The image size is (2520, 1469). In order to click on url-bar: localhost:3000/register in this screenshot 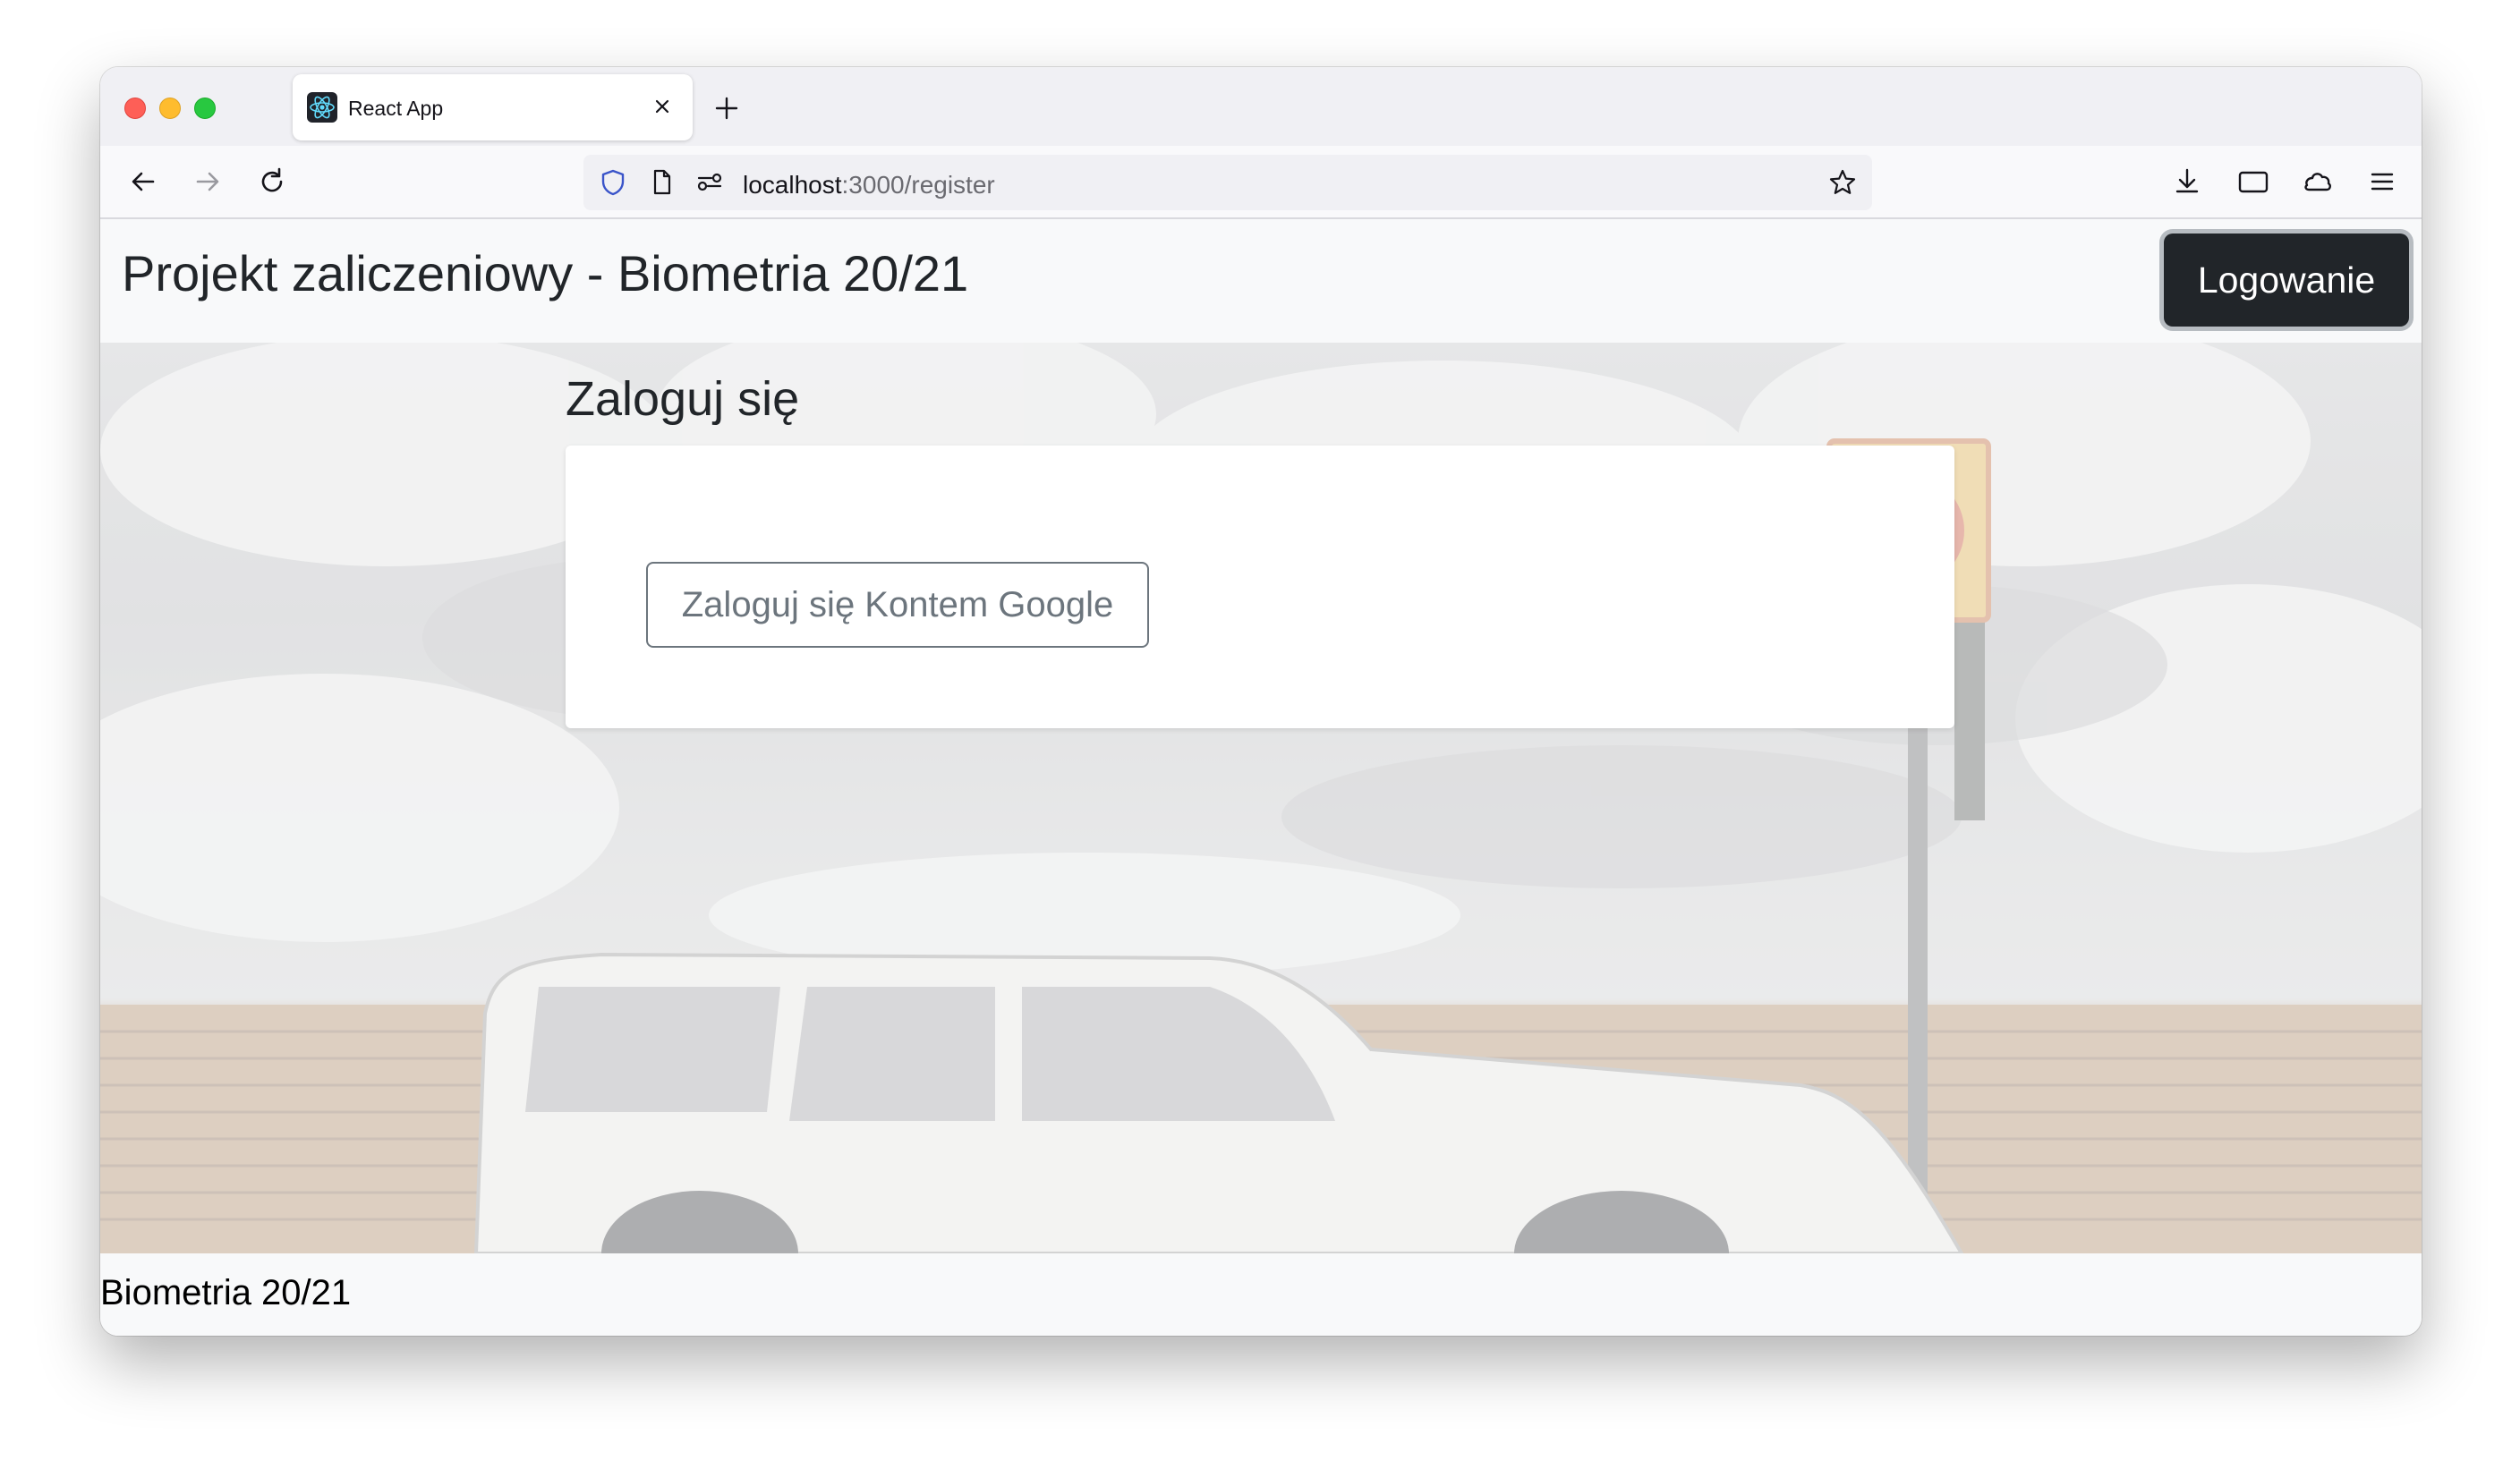, I will do `click(1227, 182)`.